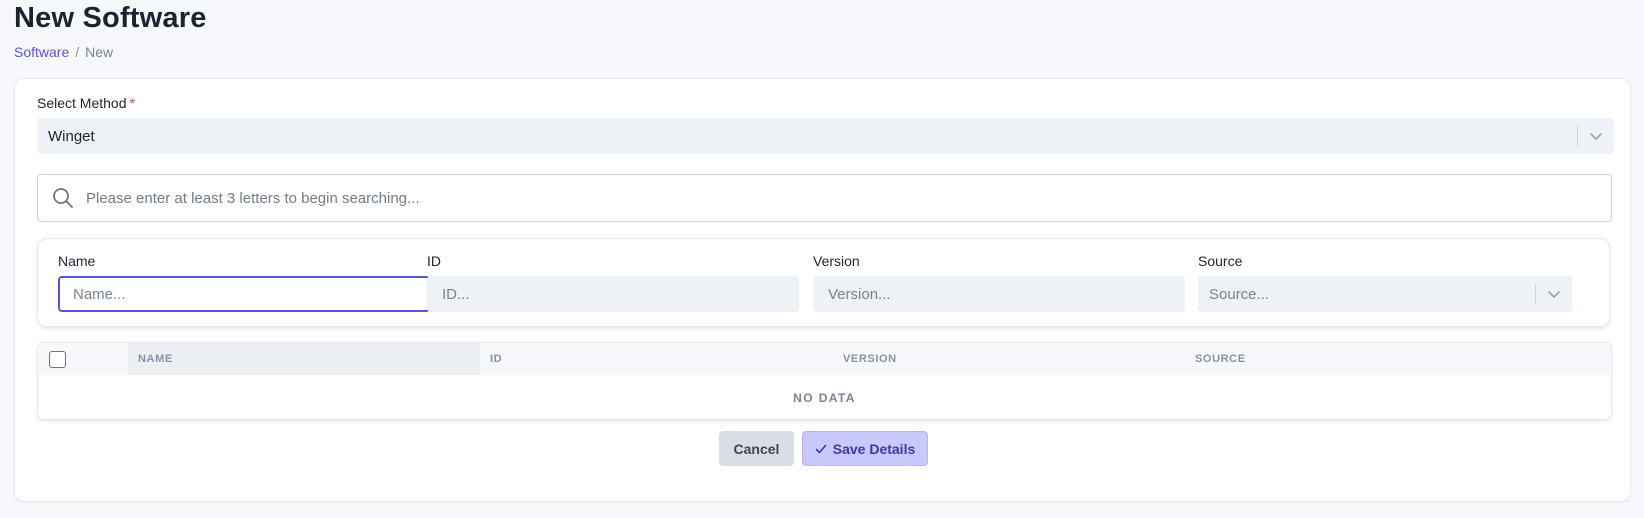 The height and width of the screenshot is (518, 1644). What do you see at coordinates (63, 198) in the screenshot?
I see `search-icon` at bounding box center [63, 198].